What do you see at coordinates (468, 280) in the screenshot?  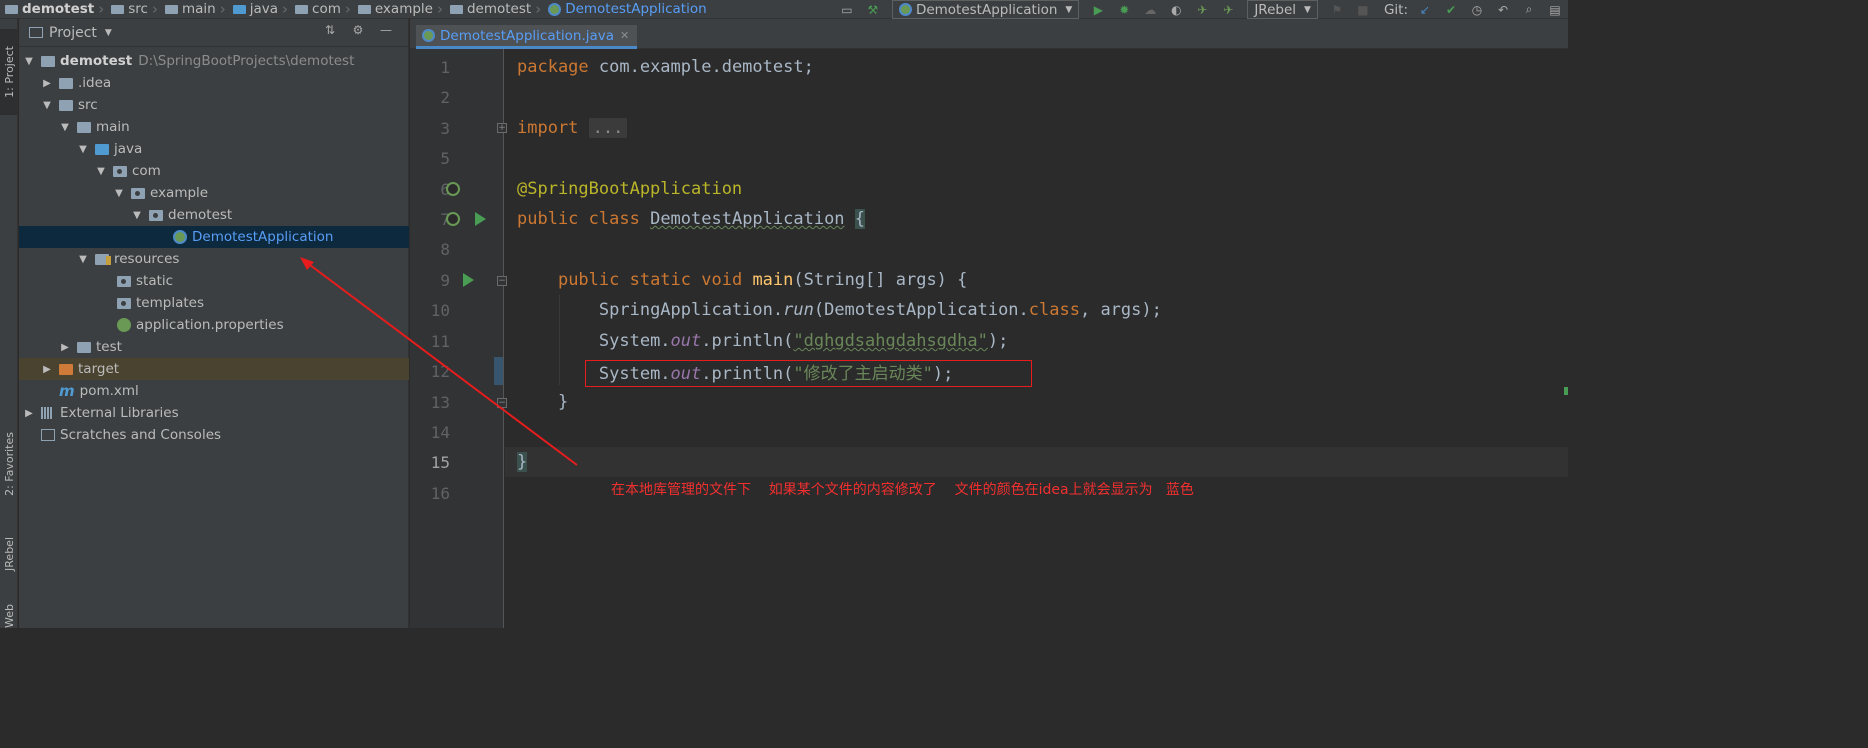 I see `run-main-icon` at bounding box center [468, 280].